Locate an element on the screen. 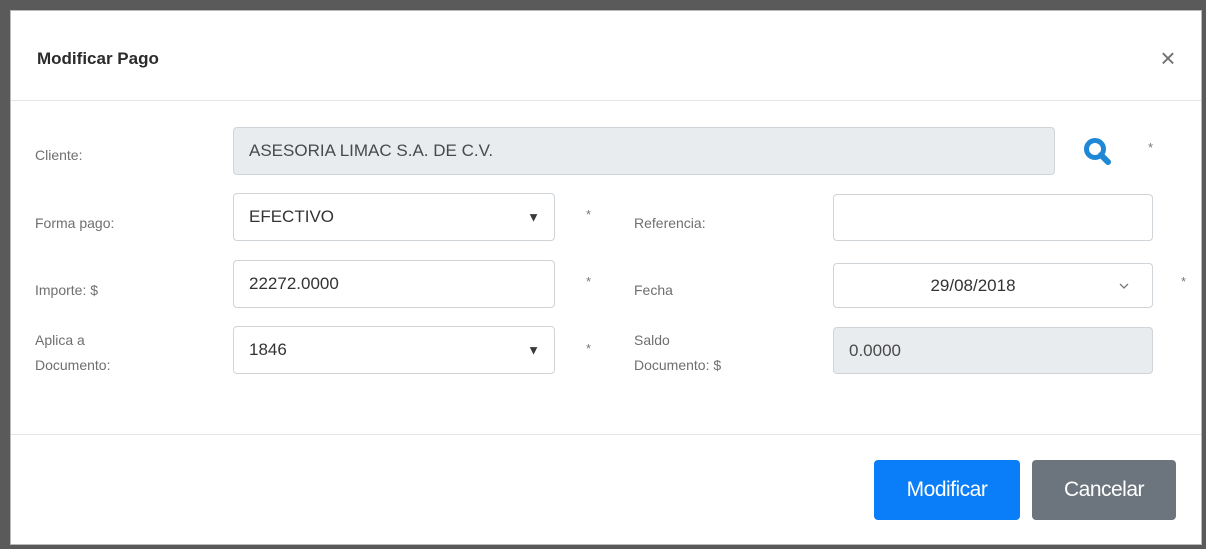 The image size is (1206, 549). importe-input: 22272.0000 is located at coordinates (394, 284).